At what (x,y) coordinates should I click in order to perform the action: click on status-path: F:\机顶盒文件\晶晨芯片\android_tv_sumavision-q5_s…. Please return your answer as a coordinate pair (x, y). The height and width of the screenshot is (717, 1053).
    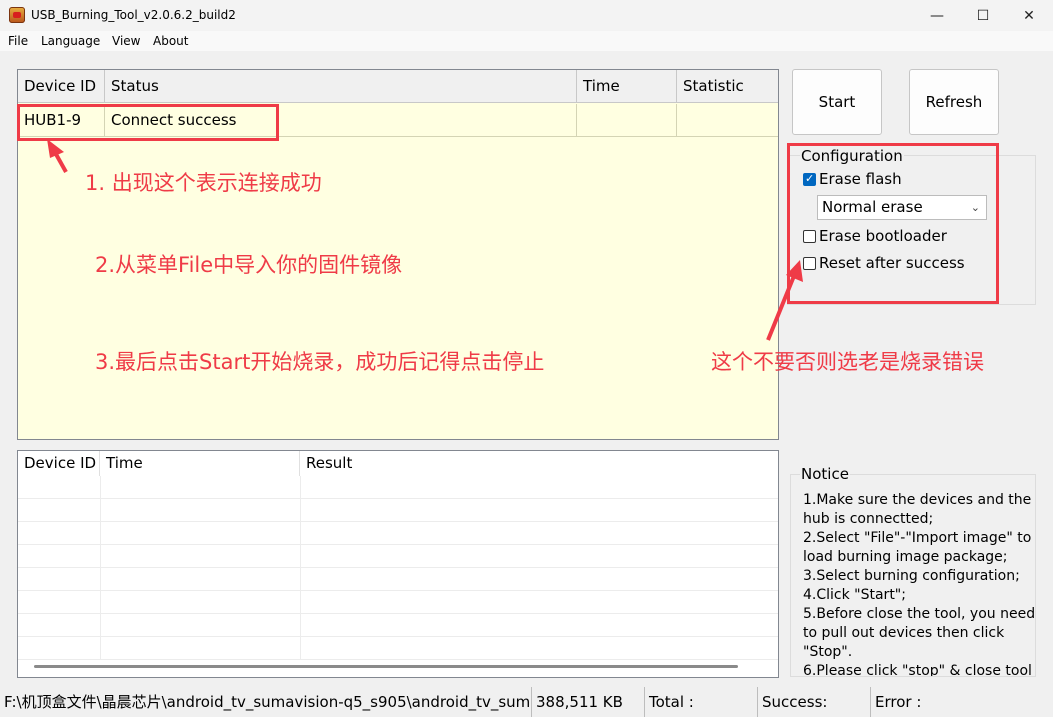
    Looking at the image, I should click on (266, 702).